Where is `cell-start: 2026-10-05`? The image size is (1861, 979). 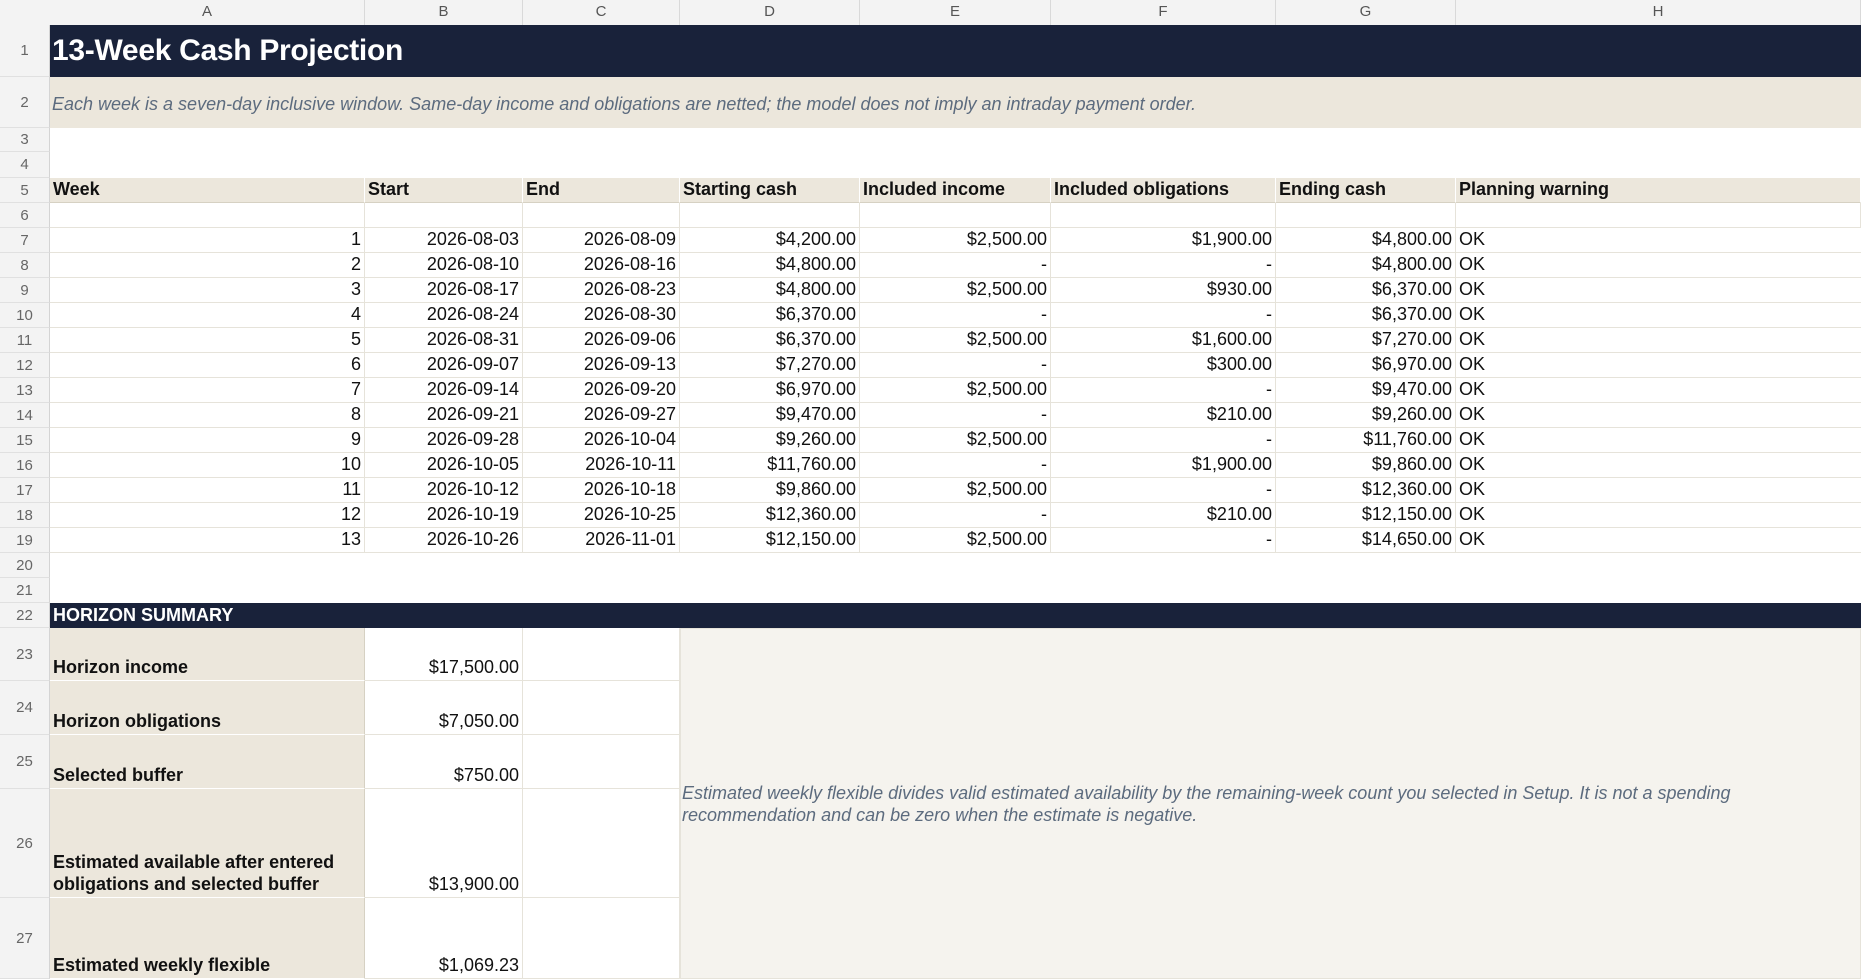 cell-start: 2026-10-05 is located at coordinates (444, 465).